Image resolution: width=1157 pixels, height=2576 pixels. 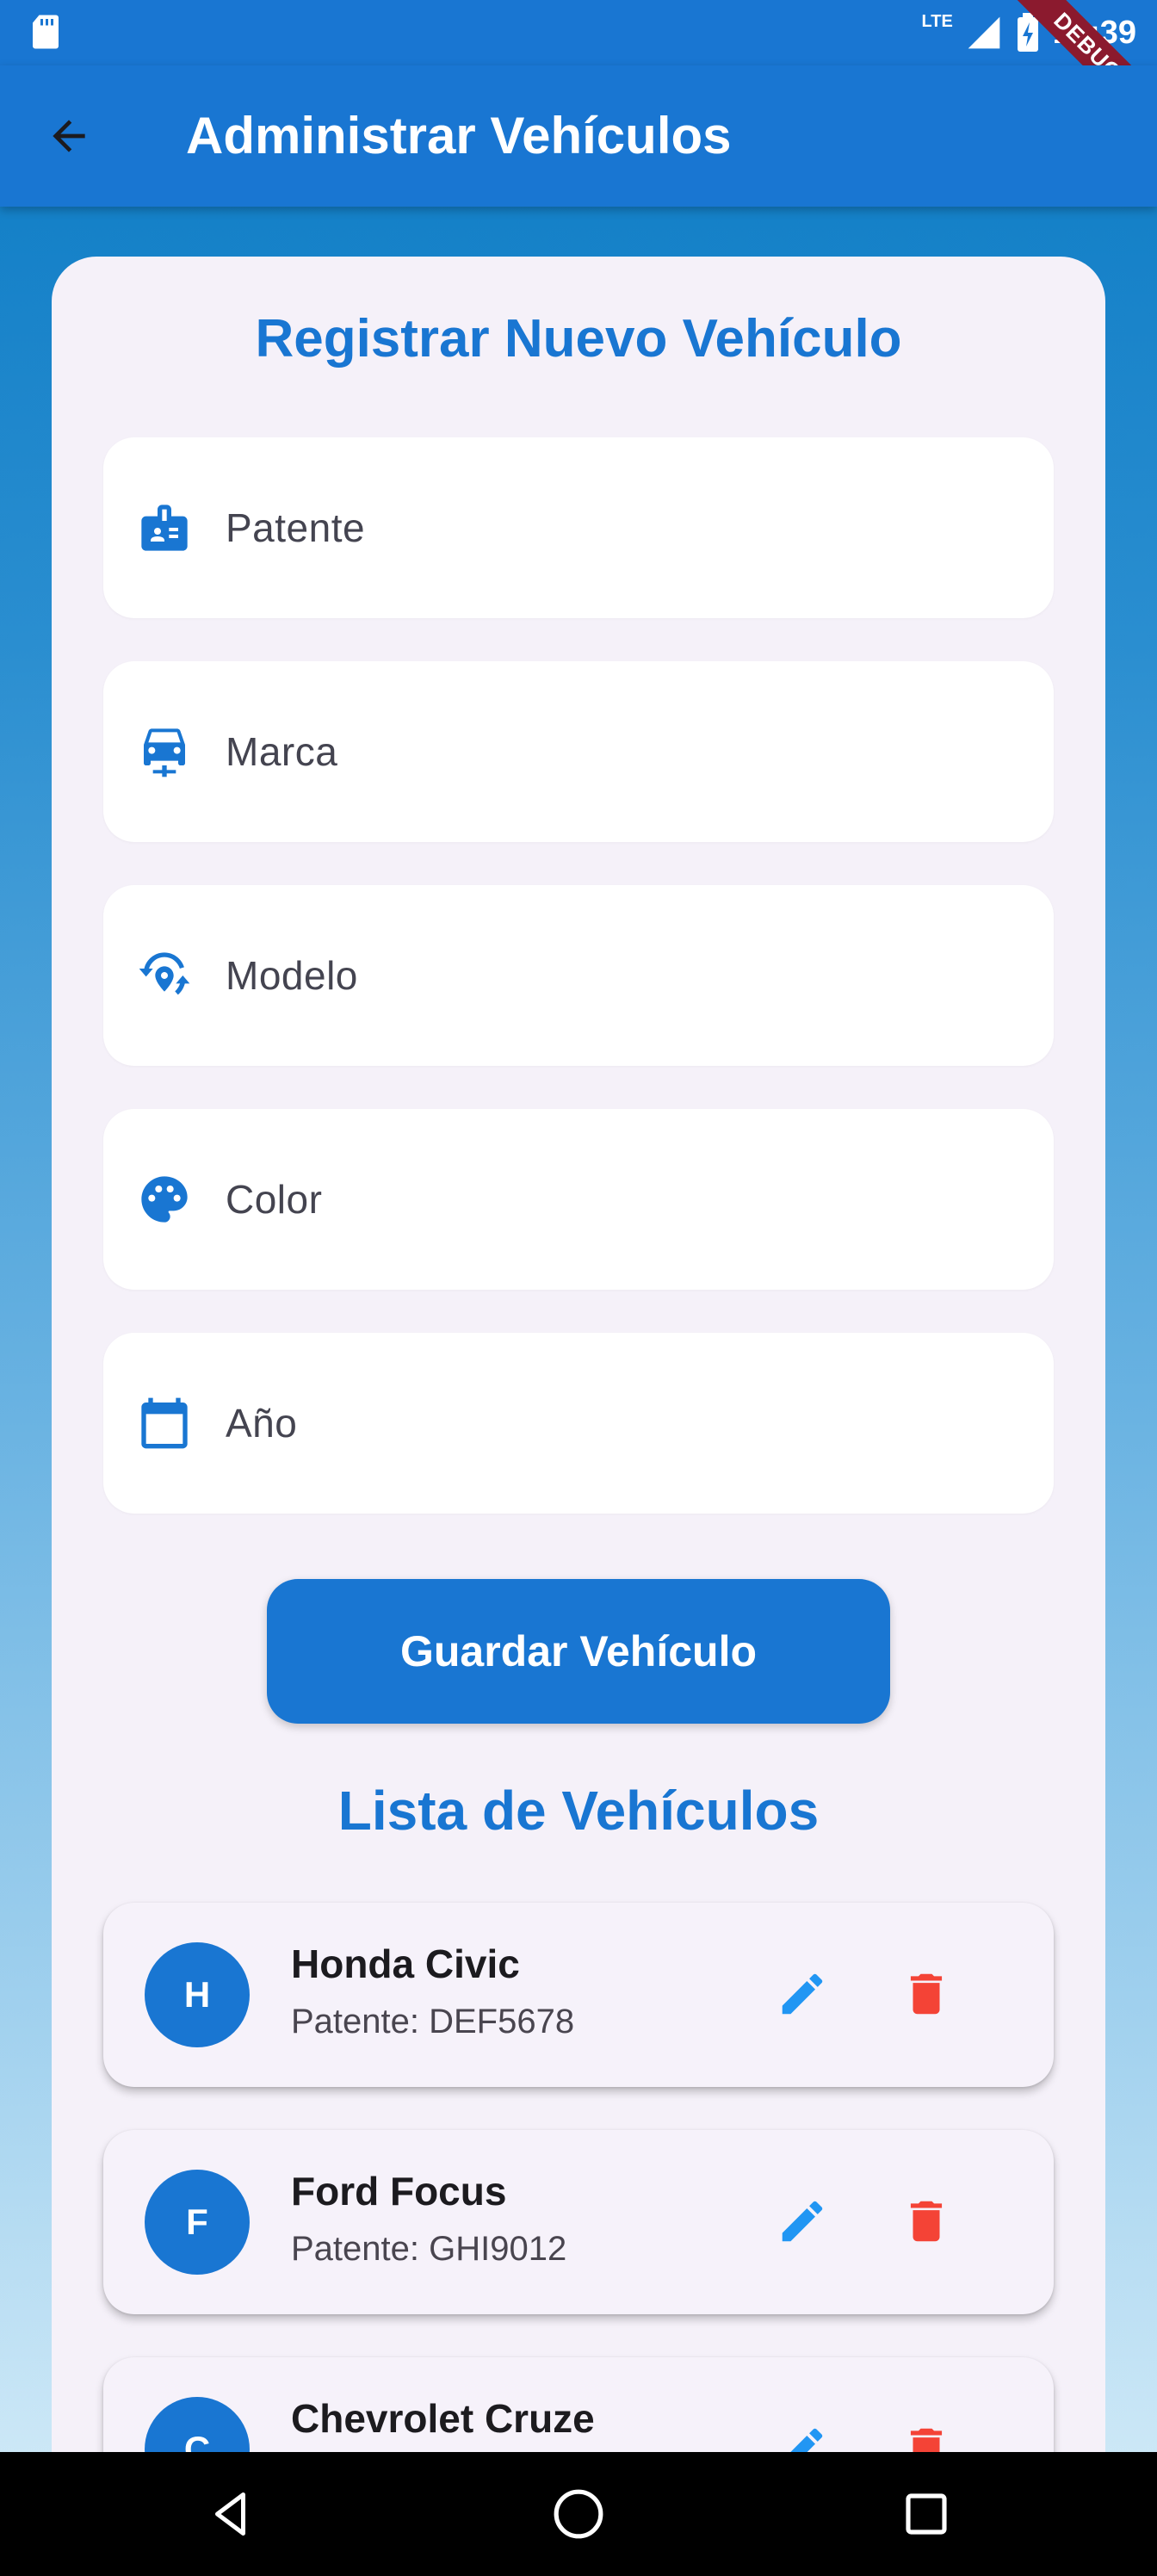 I want to click on back-button, so click(x=68, y=136).